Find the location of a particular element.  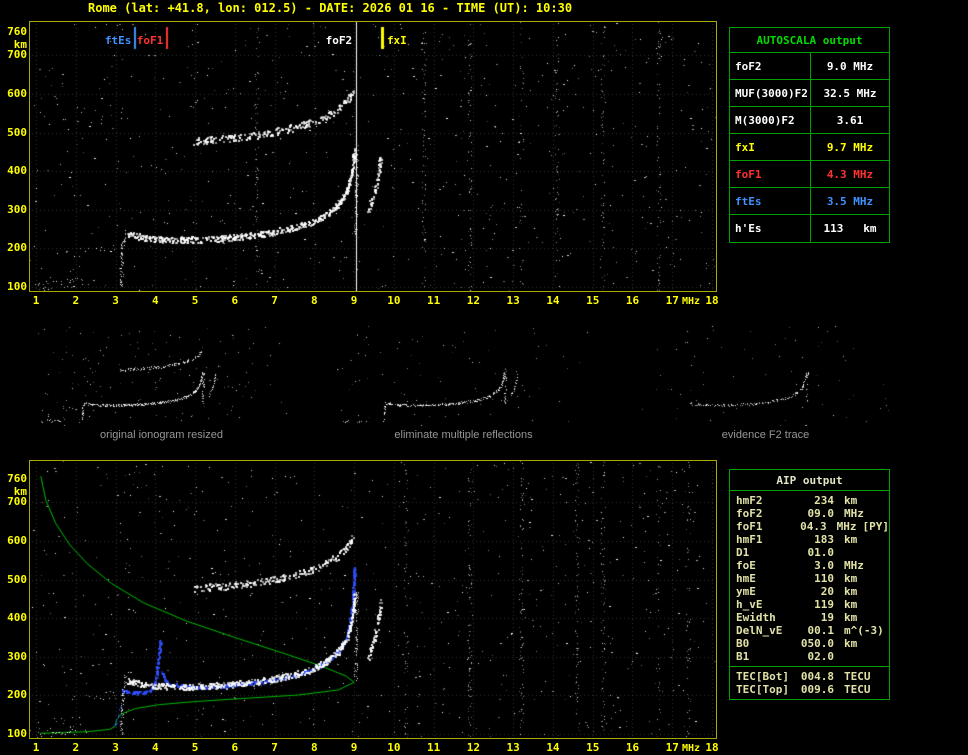

aip-row-foF2: foF2 09.0 MHz is located at coordinates (809, 513).